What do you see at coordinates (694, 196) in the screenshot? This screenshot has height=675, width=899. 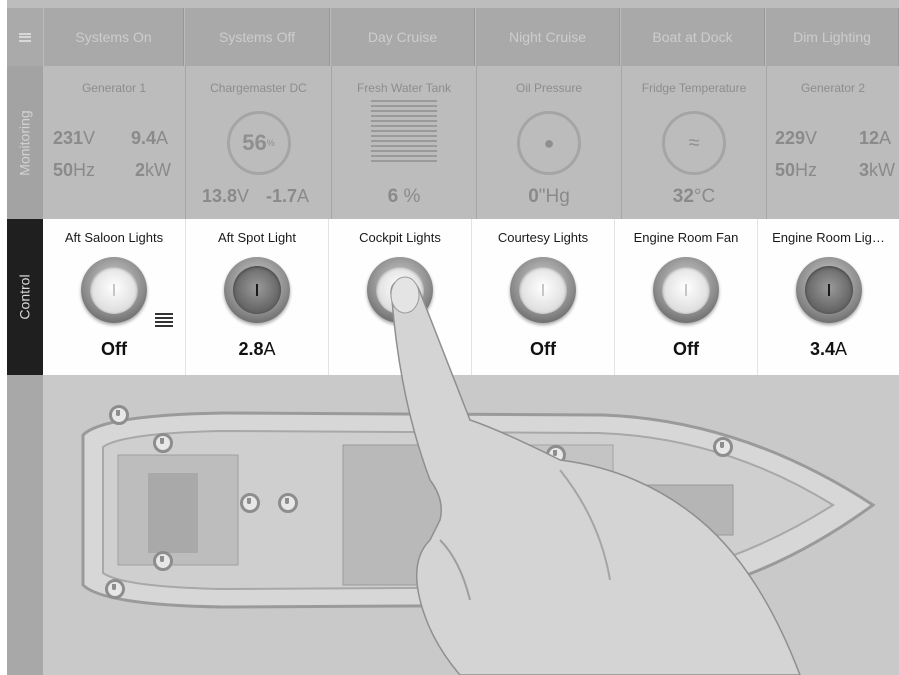 I see `fridge-value: 32°C` at bounding box center [694, 196].